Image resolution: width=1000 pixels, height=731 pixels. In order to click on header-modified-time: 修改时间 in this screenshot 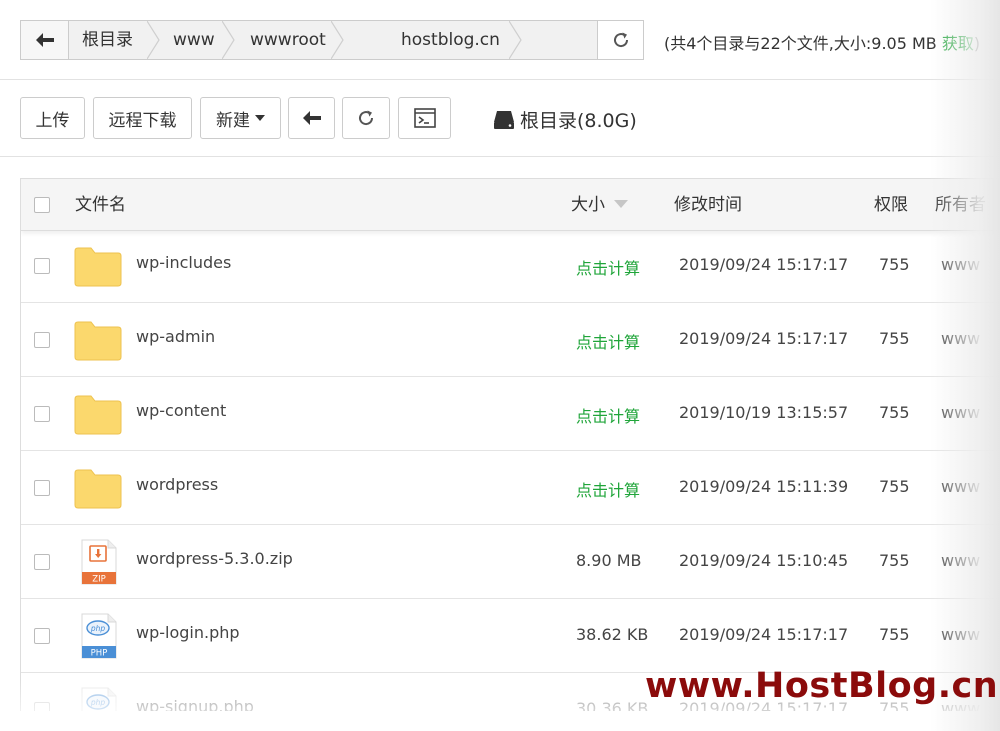, I will do `click(708, 205)`.